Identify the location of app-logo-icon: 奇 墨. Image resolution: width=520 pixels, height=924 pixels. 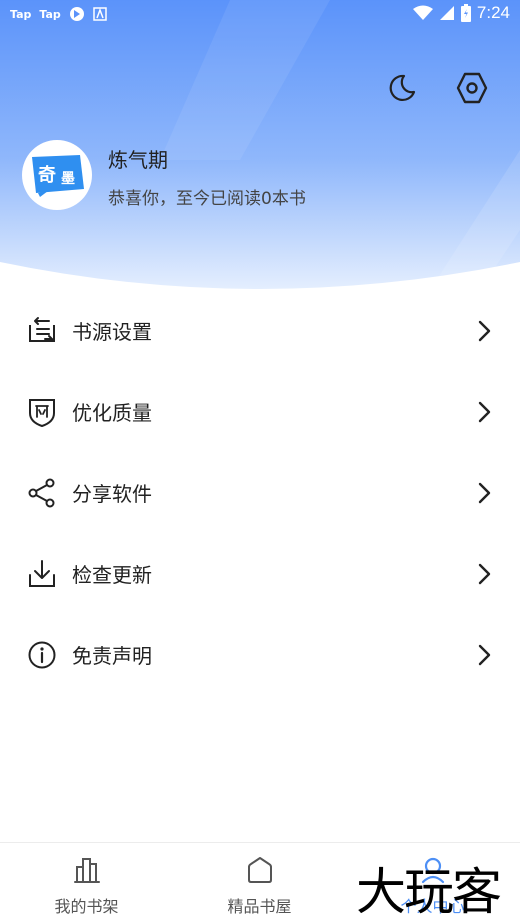
(58, 176).